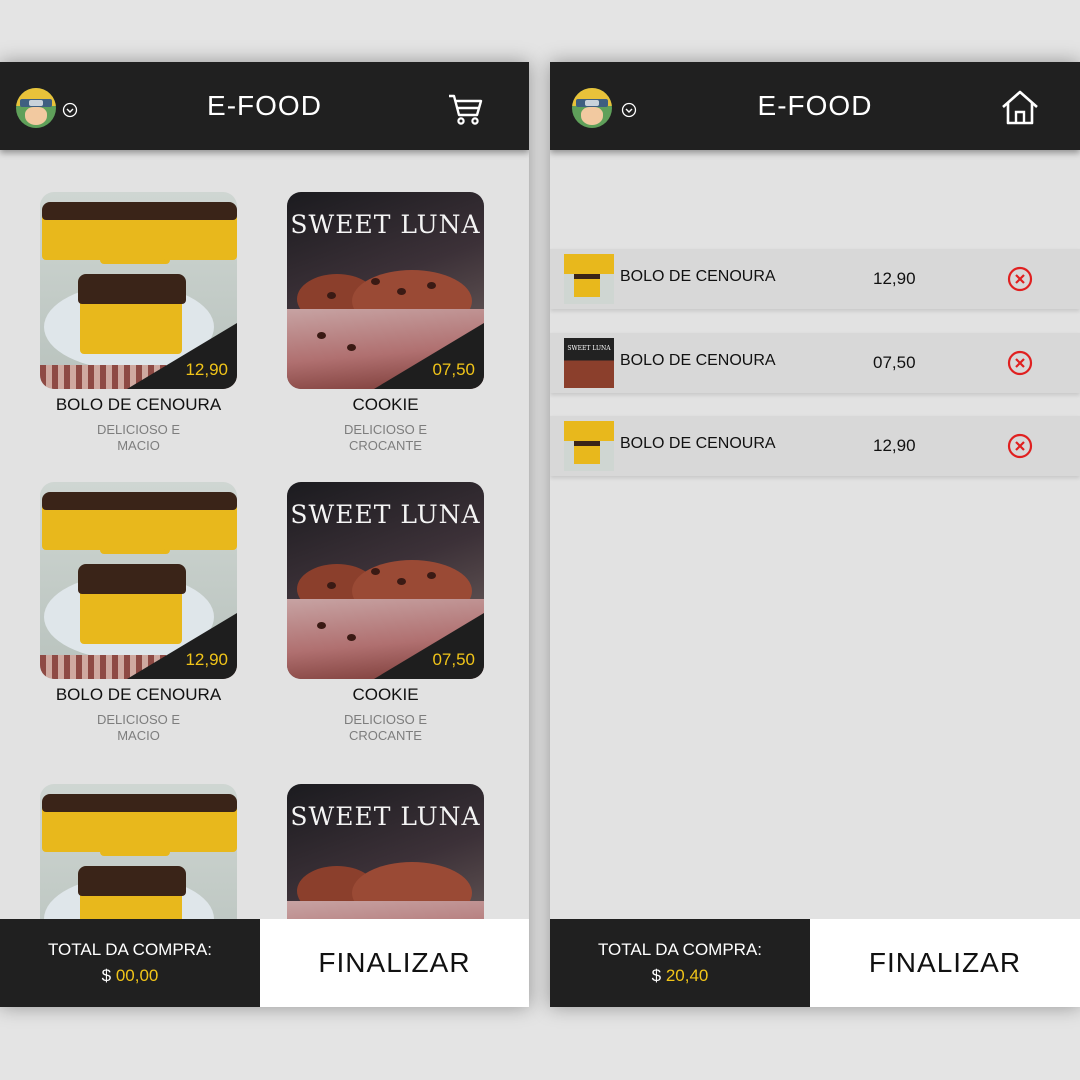  Describe the element at coordinates (130, 963) in the screenshot. I see `total-bar: TOTAL DA COMPRA: $ 00,00` at that location.